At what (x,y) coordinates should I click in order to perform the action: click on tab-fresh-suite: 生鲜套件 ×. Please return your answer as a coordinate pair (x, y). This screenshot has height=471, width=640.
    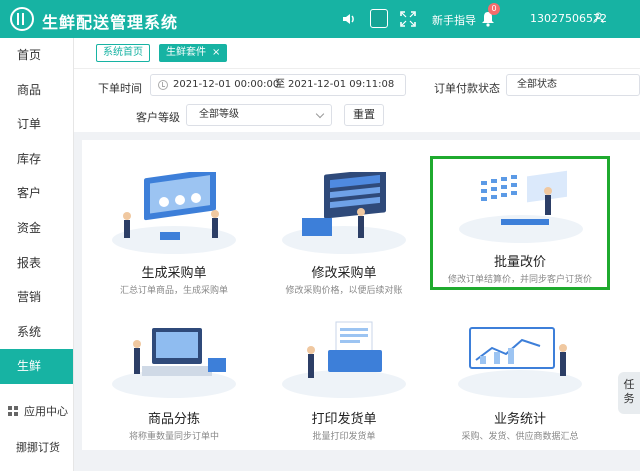
    Looking at the image, I should click on (193, 53).